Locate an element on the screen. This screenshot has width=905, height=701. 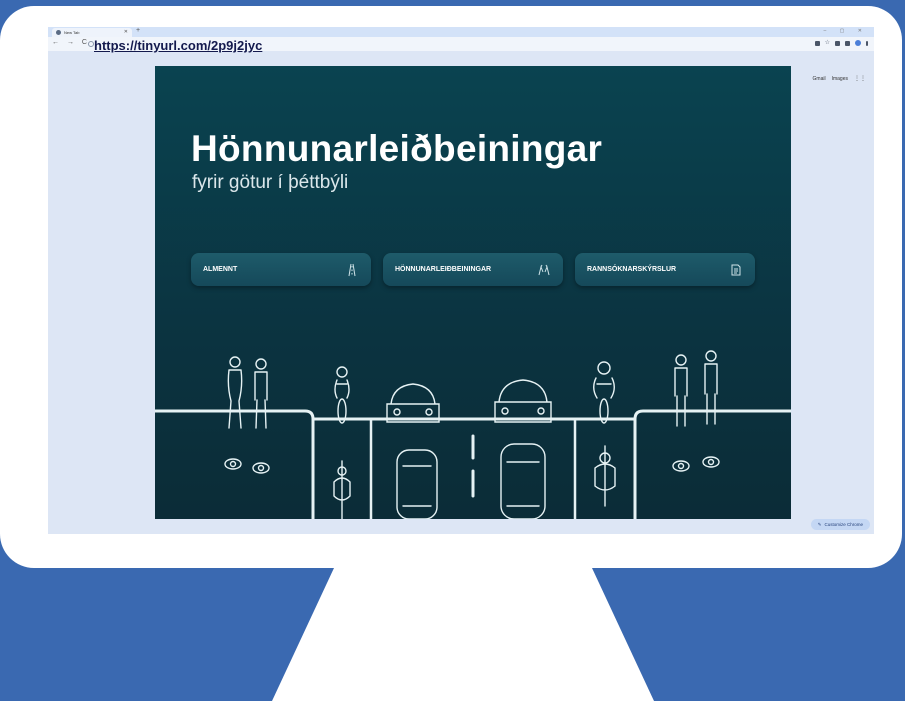
navigation-buttons: ← → C is located at coordinates (71, 42).